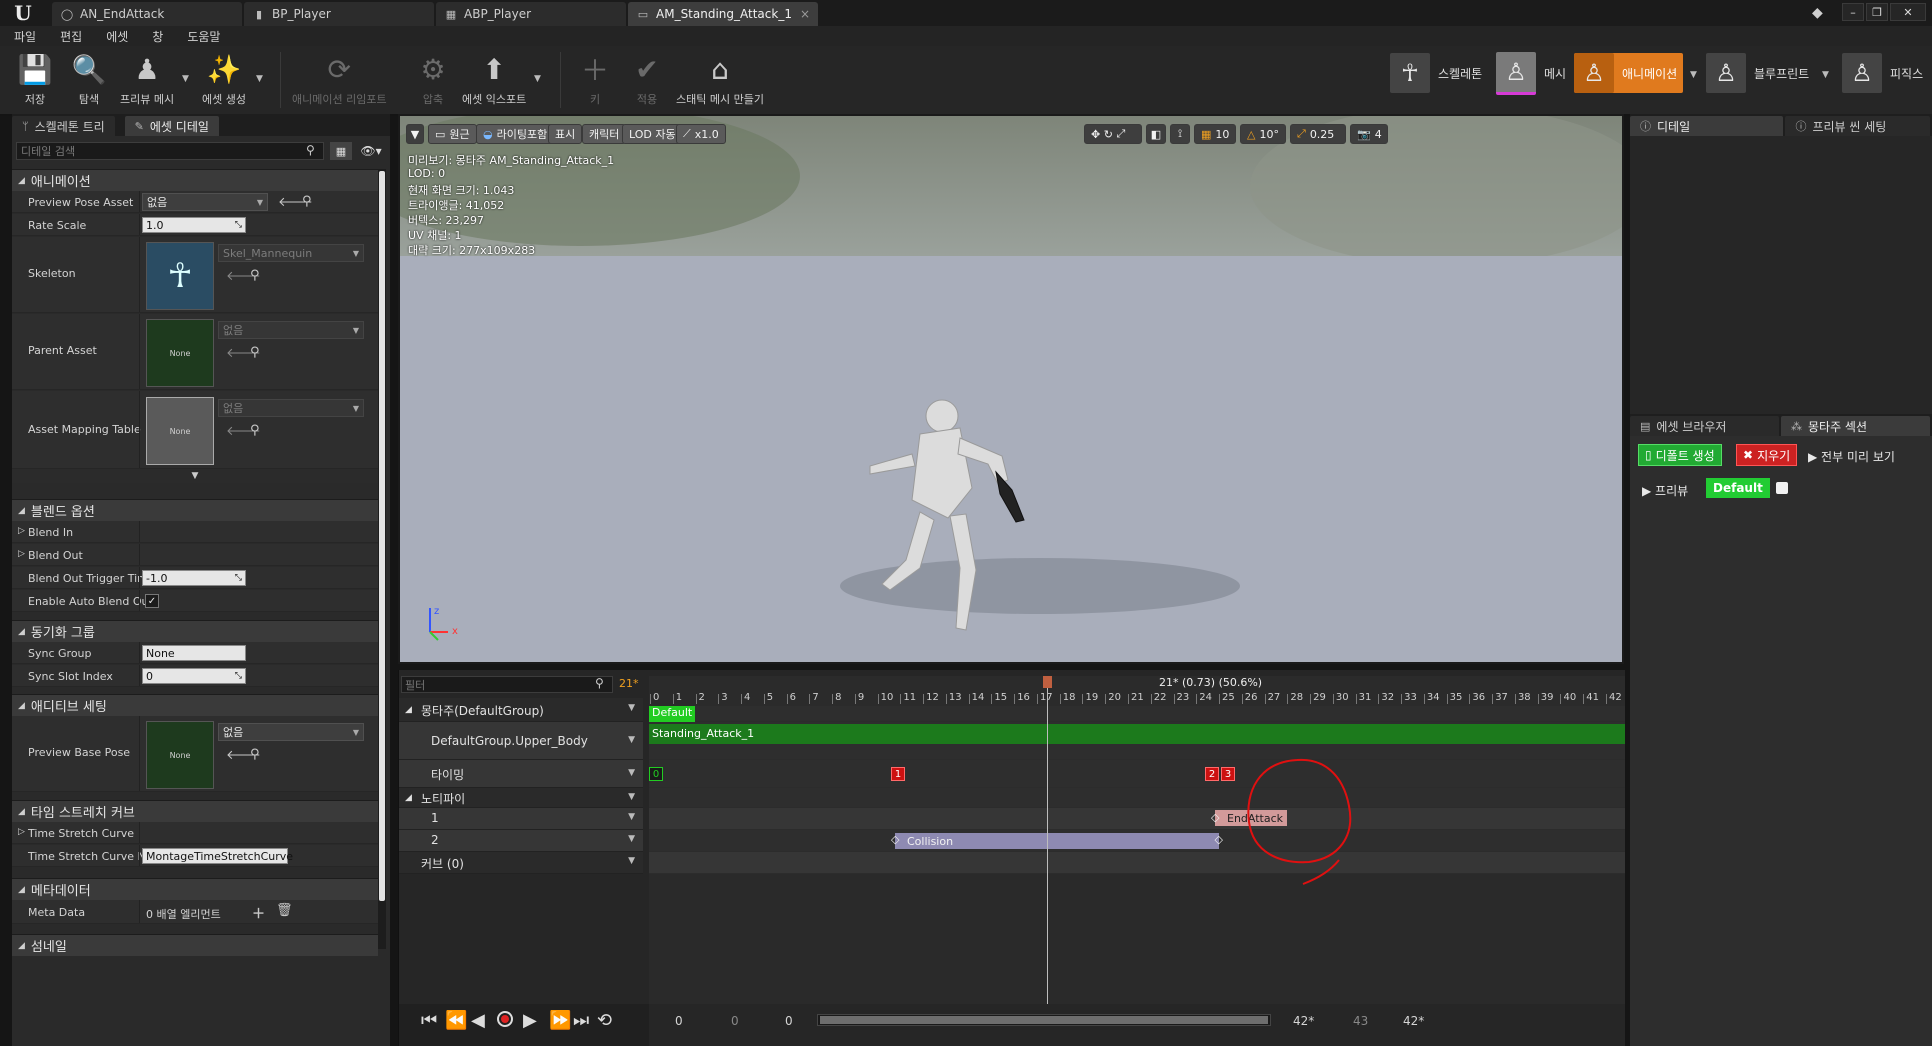 The width and height of the screenshot is (1932, 1046). I want to click on playback-start-input: 0, so click(789, 1021).